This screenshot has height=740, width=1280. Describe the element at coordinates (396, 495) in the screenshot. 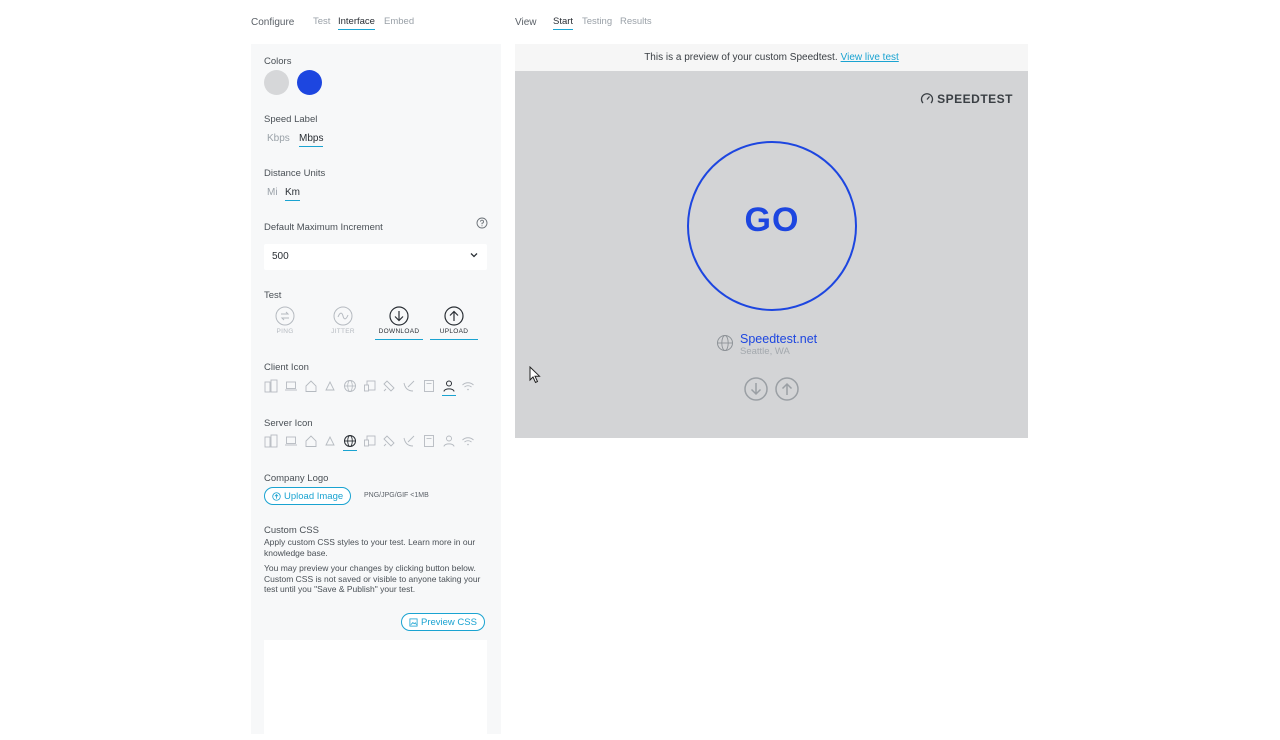

I see `logo-file-note: PNG/JPG/GIF <1MB` at that location.